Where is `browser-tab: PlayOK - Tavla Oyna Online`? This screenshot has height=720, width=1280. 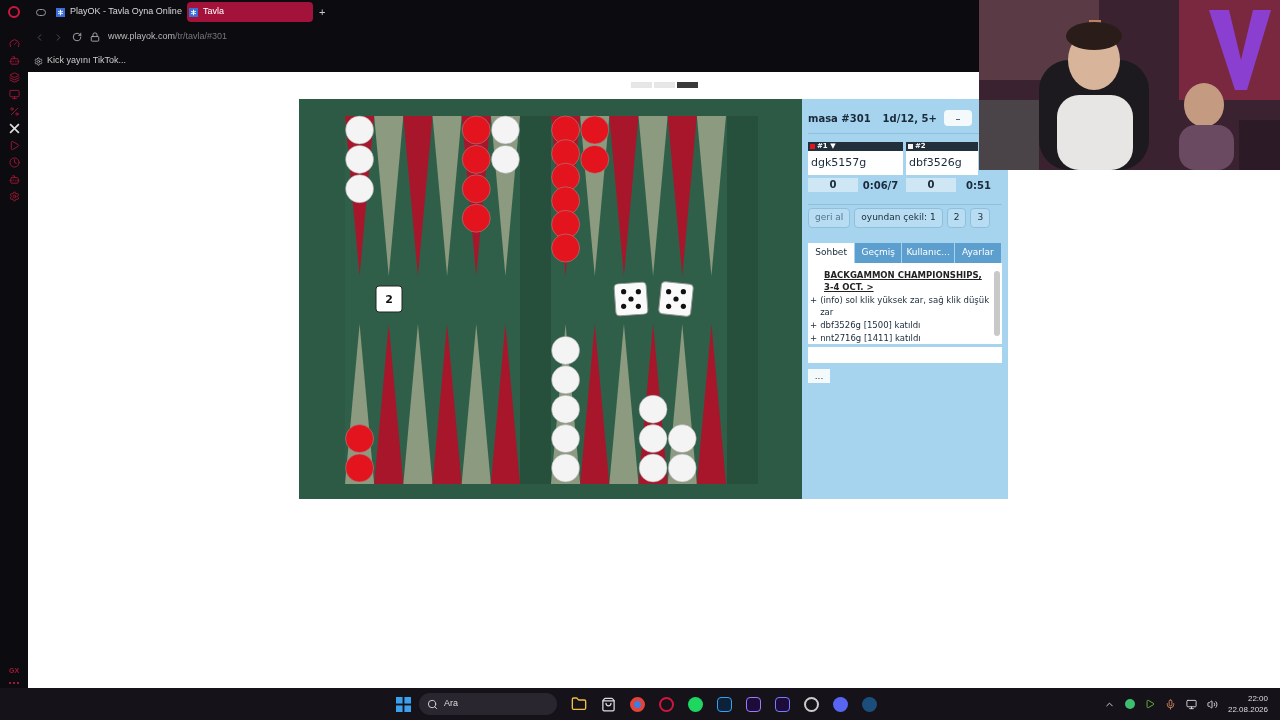 browser-tab: PlayOK - Tavla Oyna Online is located at coordinates (119, 12).